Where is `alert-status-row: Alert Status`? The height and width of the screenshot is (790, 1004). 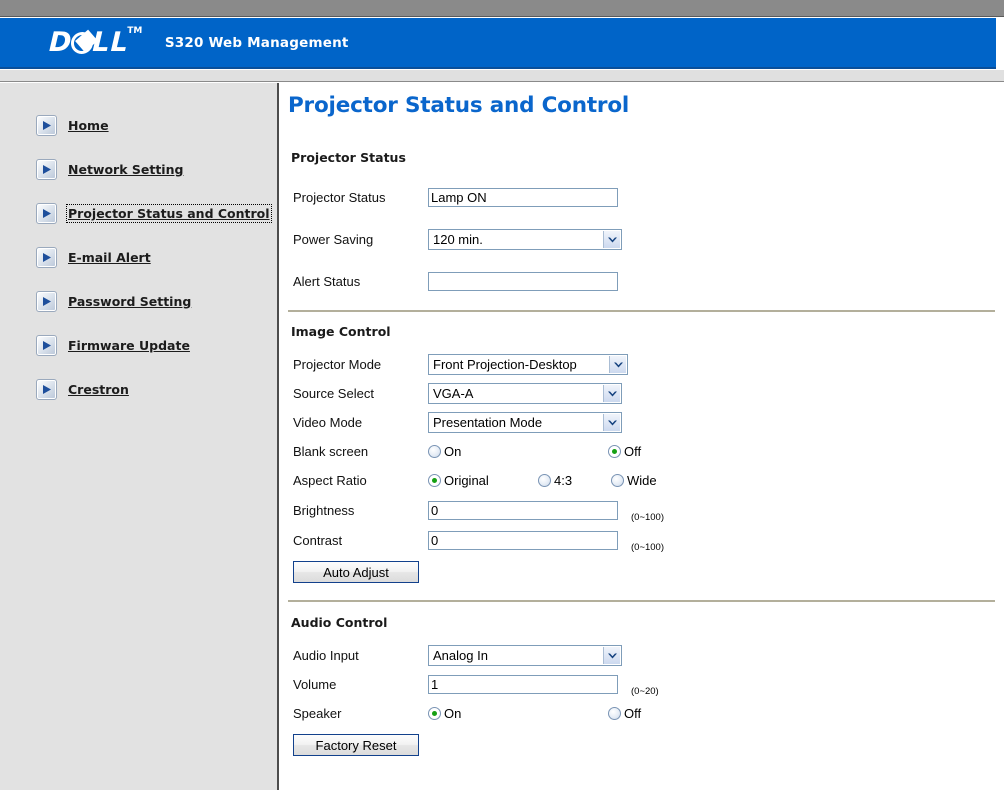
alert-status-row: Alert Status is located at coordinates (641, 281).